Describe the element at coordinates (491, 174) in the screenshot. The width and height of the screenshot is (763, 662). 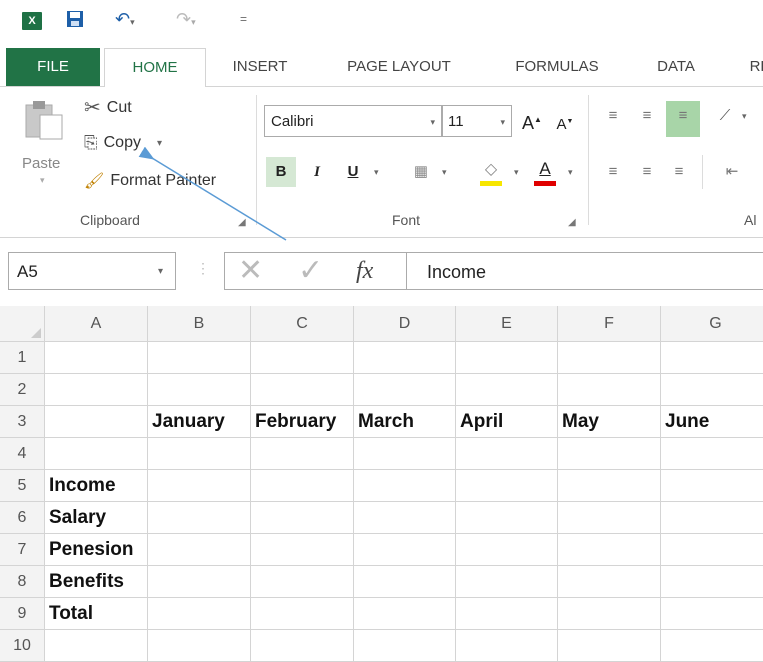
I see `fill-color-icon: ◇` at that location.